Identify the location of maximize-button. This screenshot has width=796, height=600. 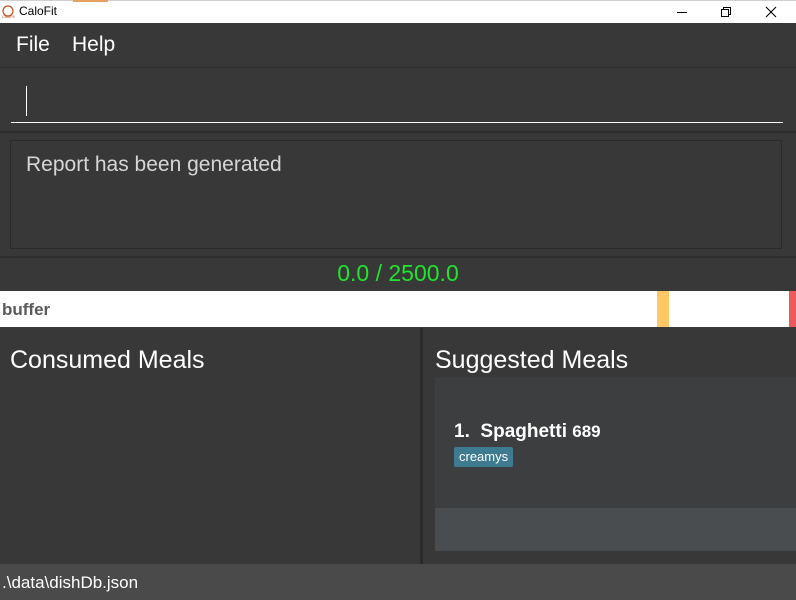
(726, 11).